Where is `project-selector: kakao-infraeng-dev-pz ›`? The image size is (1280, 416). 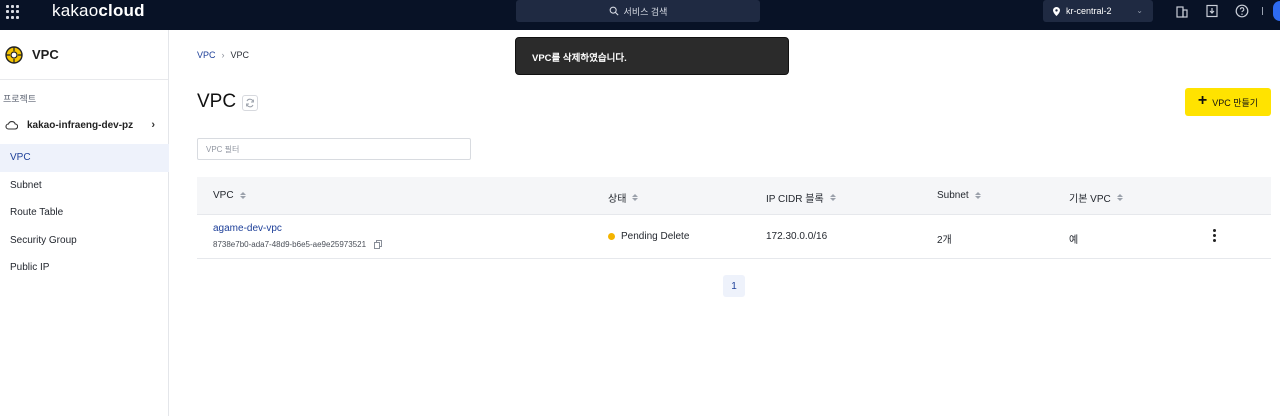
project-selector: kakao-infraeng-dev-pz › is located at coordinates (84, 125).